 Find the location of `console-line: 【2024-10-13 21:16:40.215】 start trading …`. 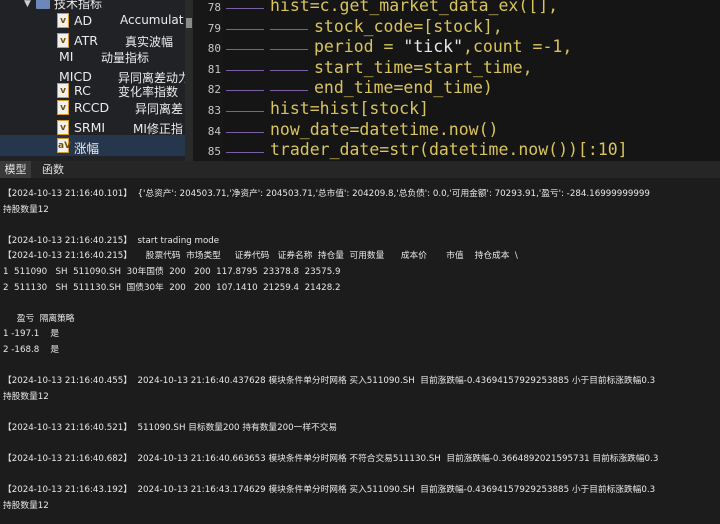

console-line: 【2024-10-13 21:16:40.215】 start trading … is located at coordinates (111, 240).